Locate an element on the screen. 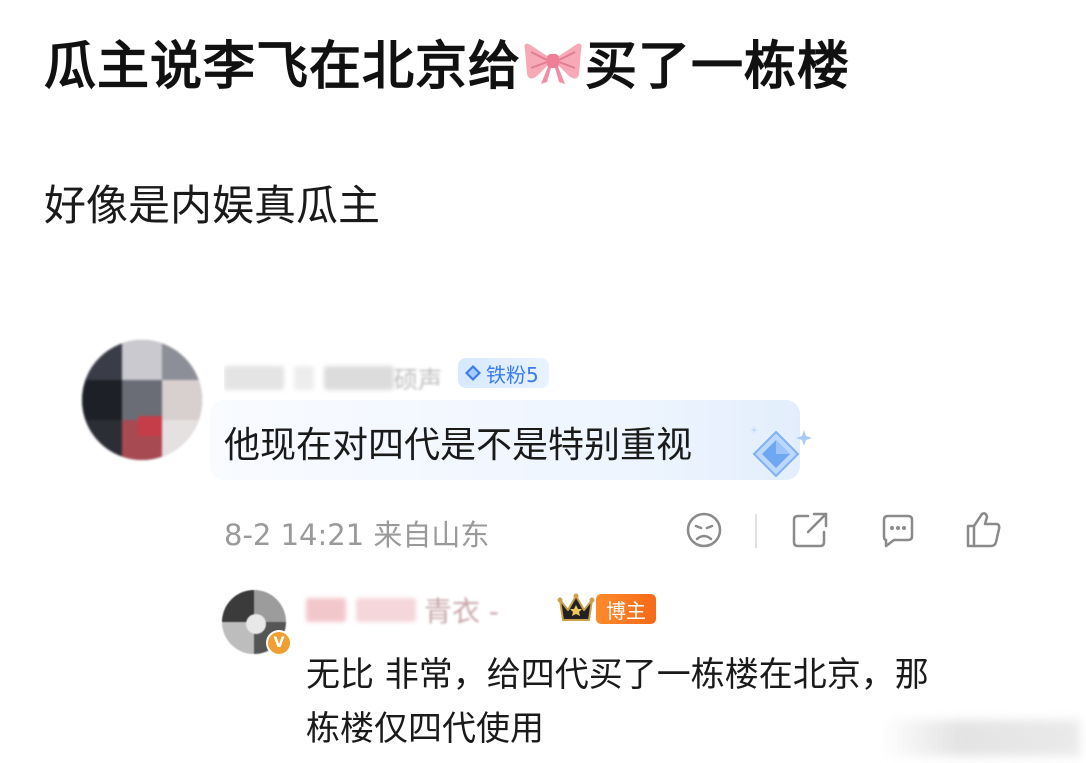 The width and height of the screenshot is (1086, 763). post-title-part-2: 买了一栋楼 is located at coordinates (718, 67).